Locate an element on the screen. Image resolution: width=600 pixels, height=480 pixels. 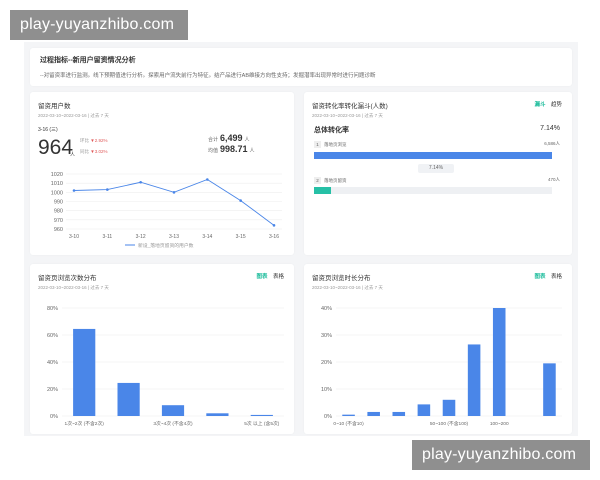
line-x-tick-label: 3-15 is located at coordinates (241, 237).